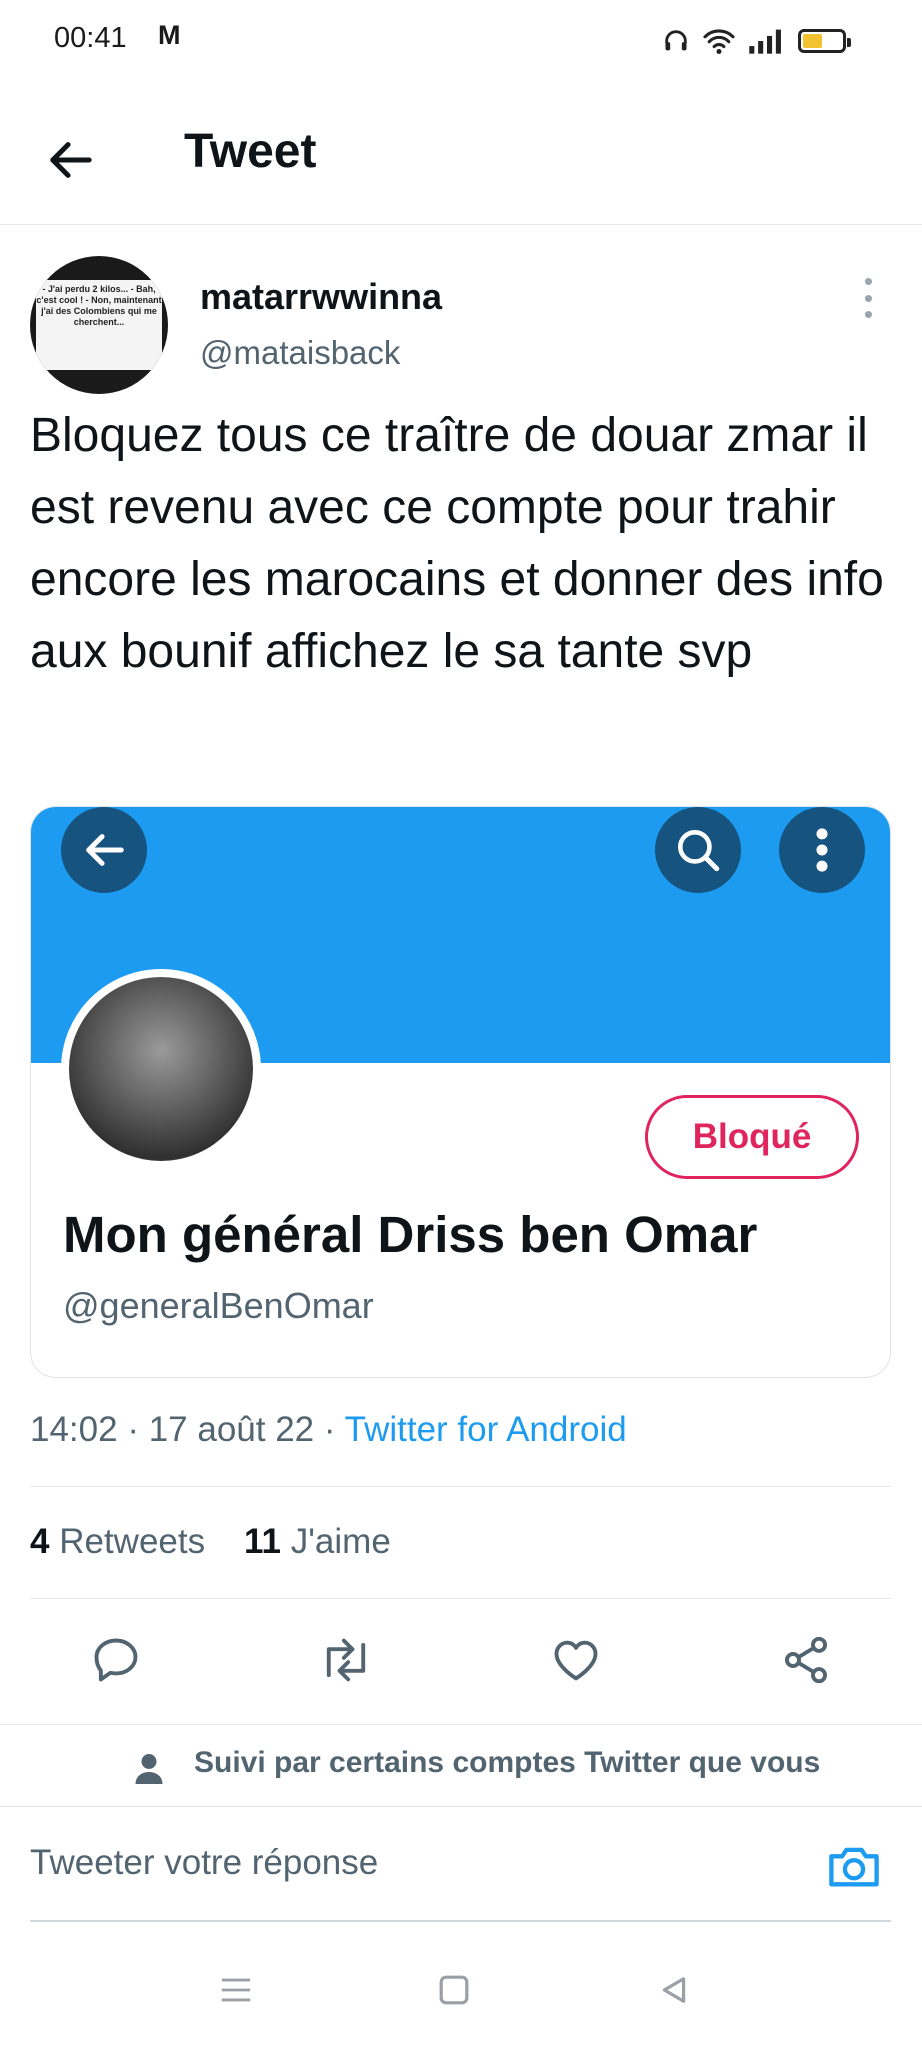 The height and width of the screenshot is (2048, 922). I want to click on card-search-button, so click(698, 850).